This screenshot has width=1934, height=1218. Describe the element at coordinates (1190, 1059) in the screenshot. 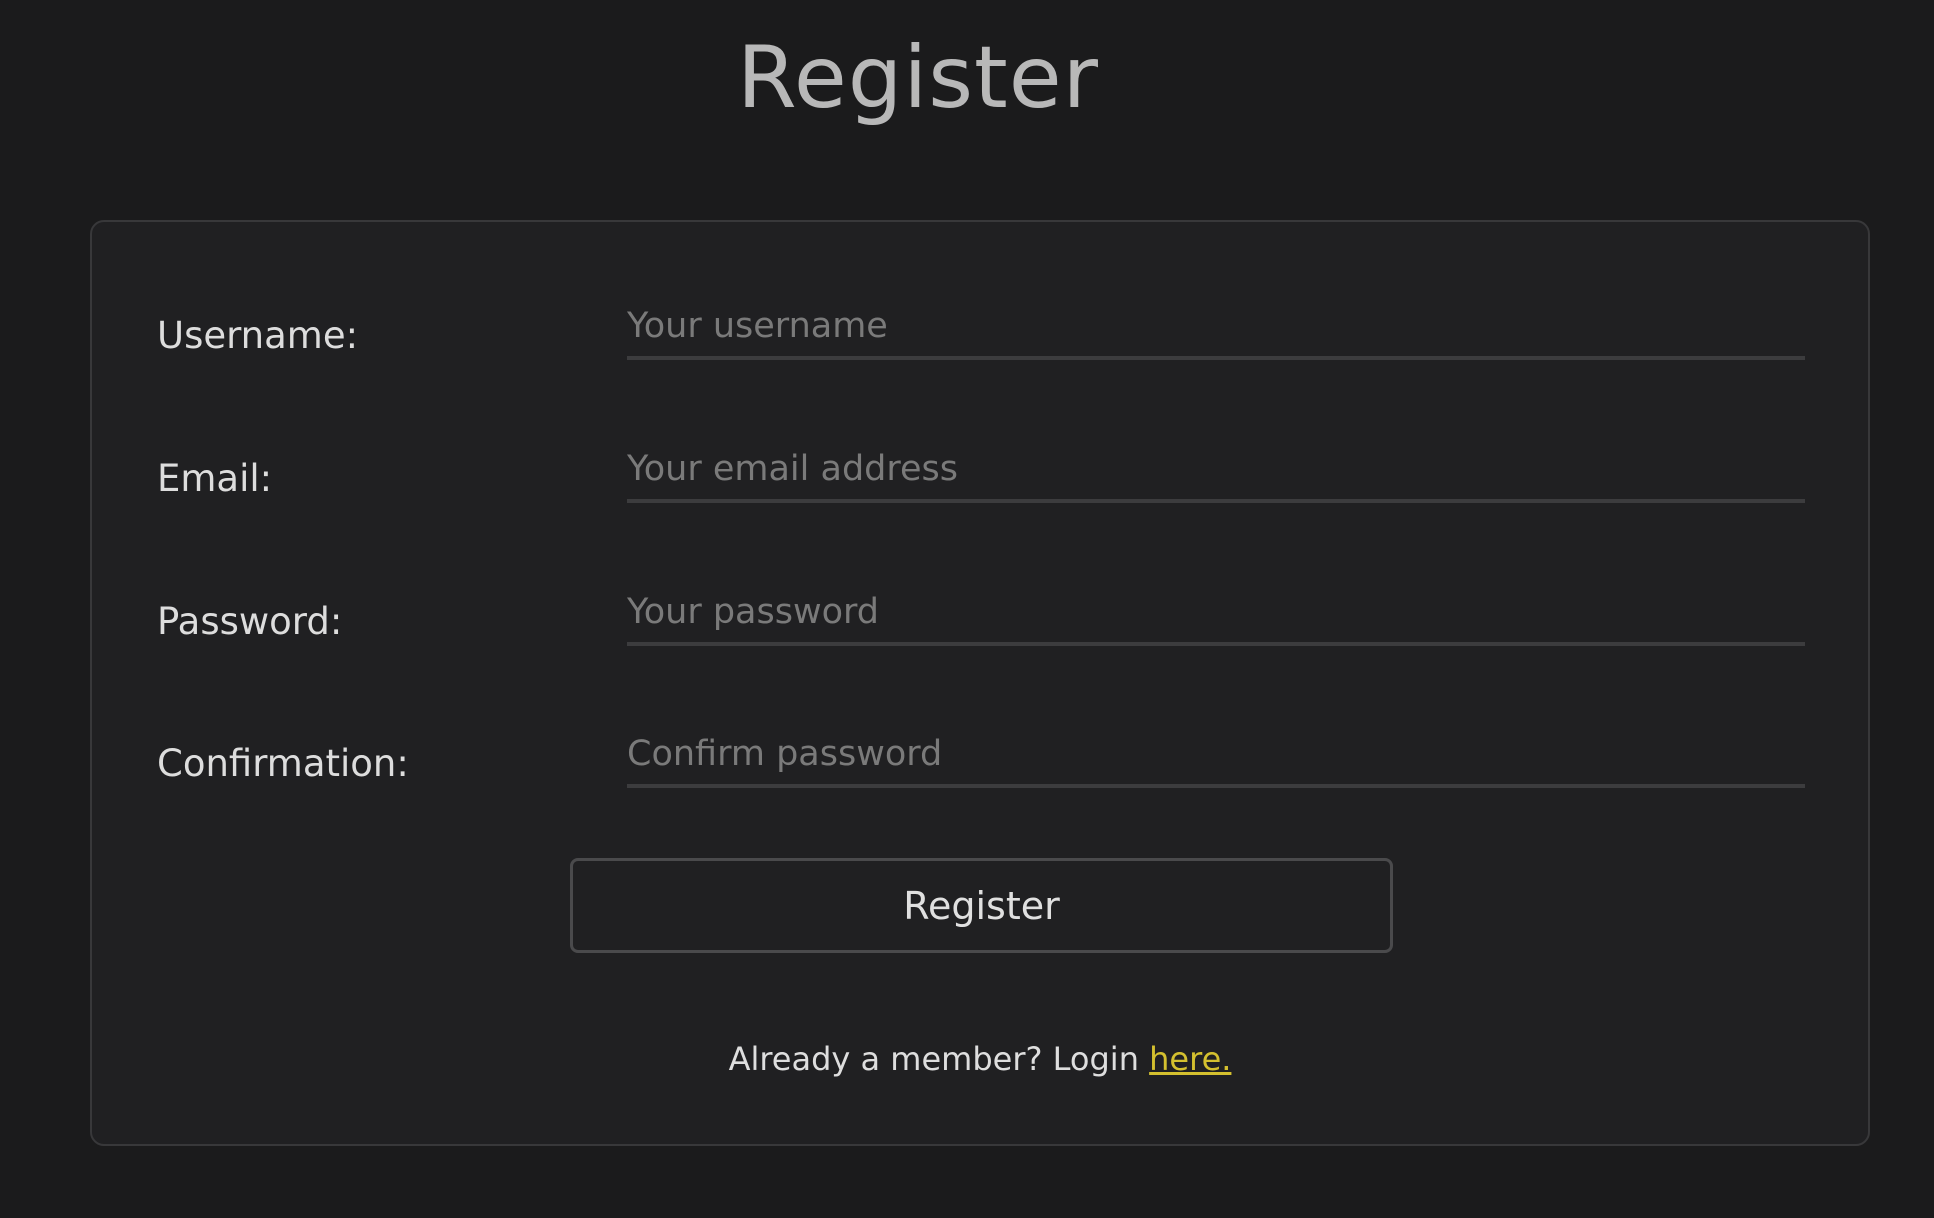

I see `login-here-link: here.` at that location.